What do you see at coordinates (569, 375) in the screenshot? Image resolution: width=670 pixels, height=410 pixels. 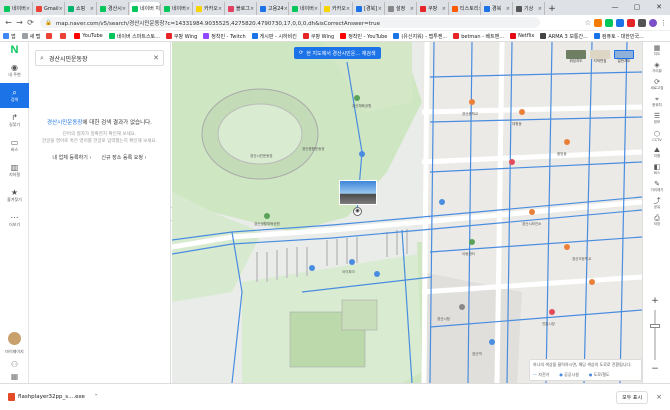 I see `legend-public: ● 공공시설` at bounding box center [569, 375].